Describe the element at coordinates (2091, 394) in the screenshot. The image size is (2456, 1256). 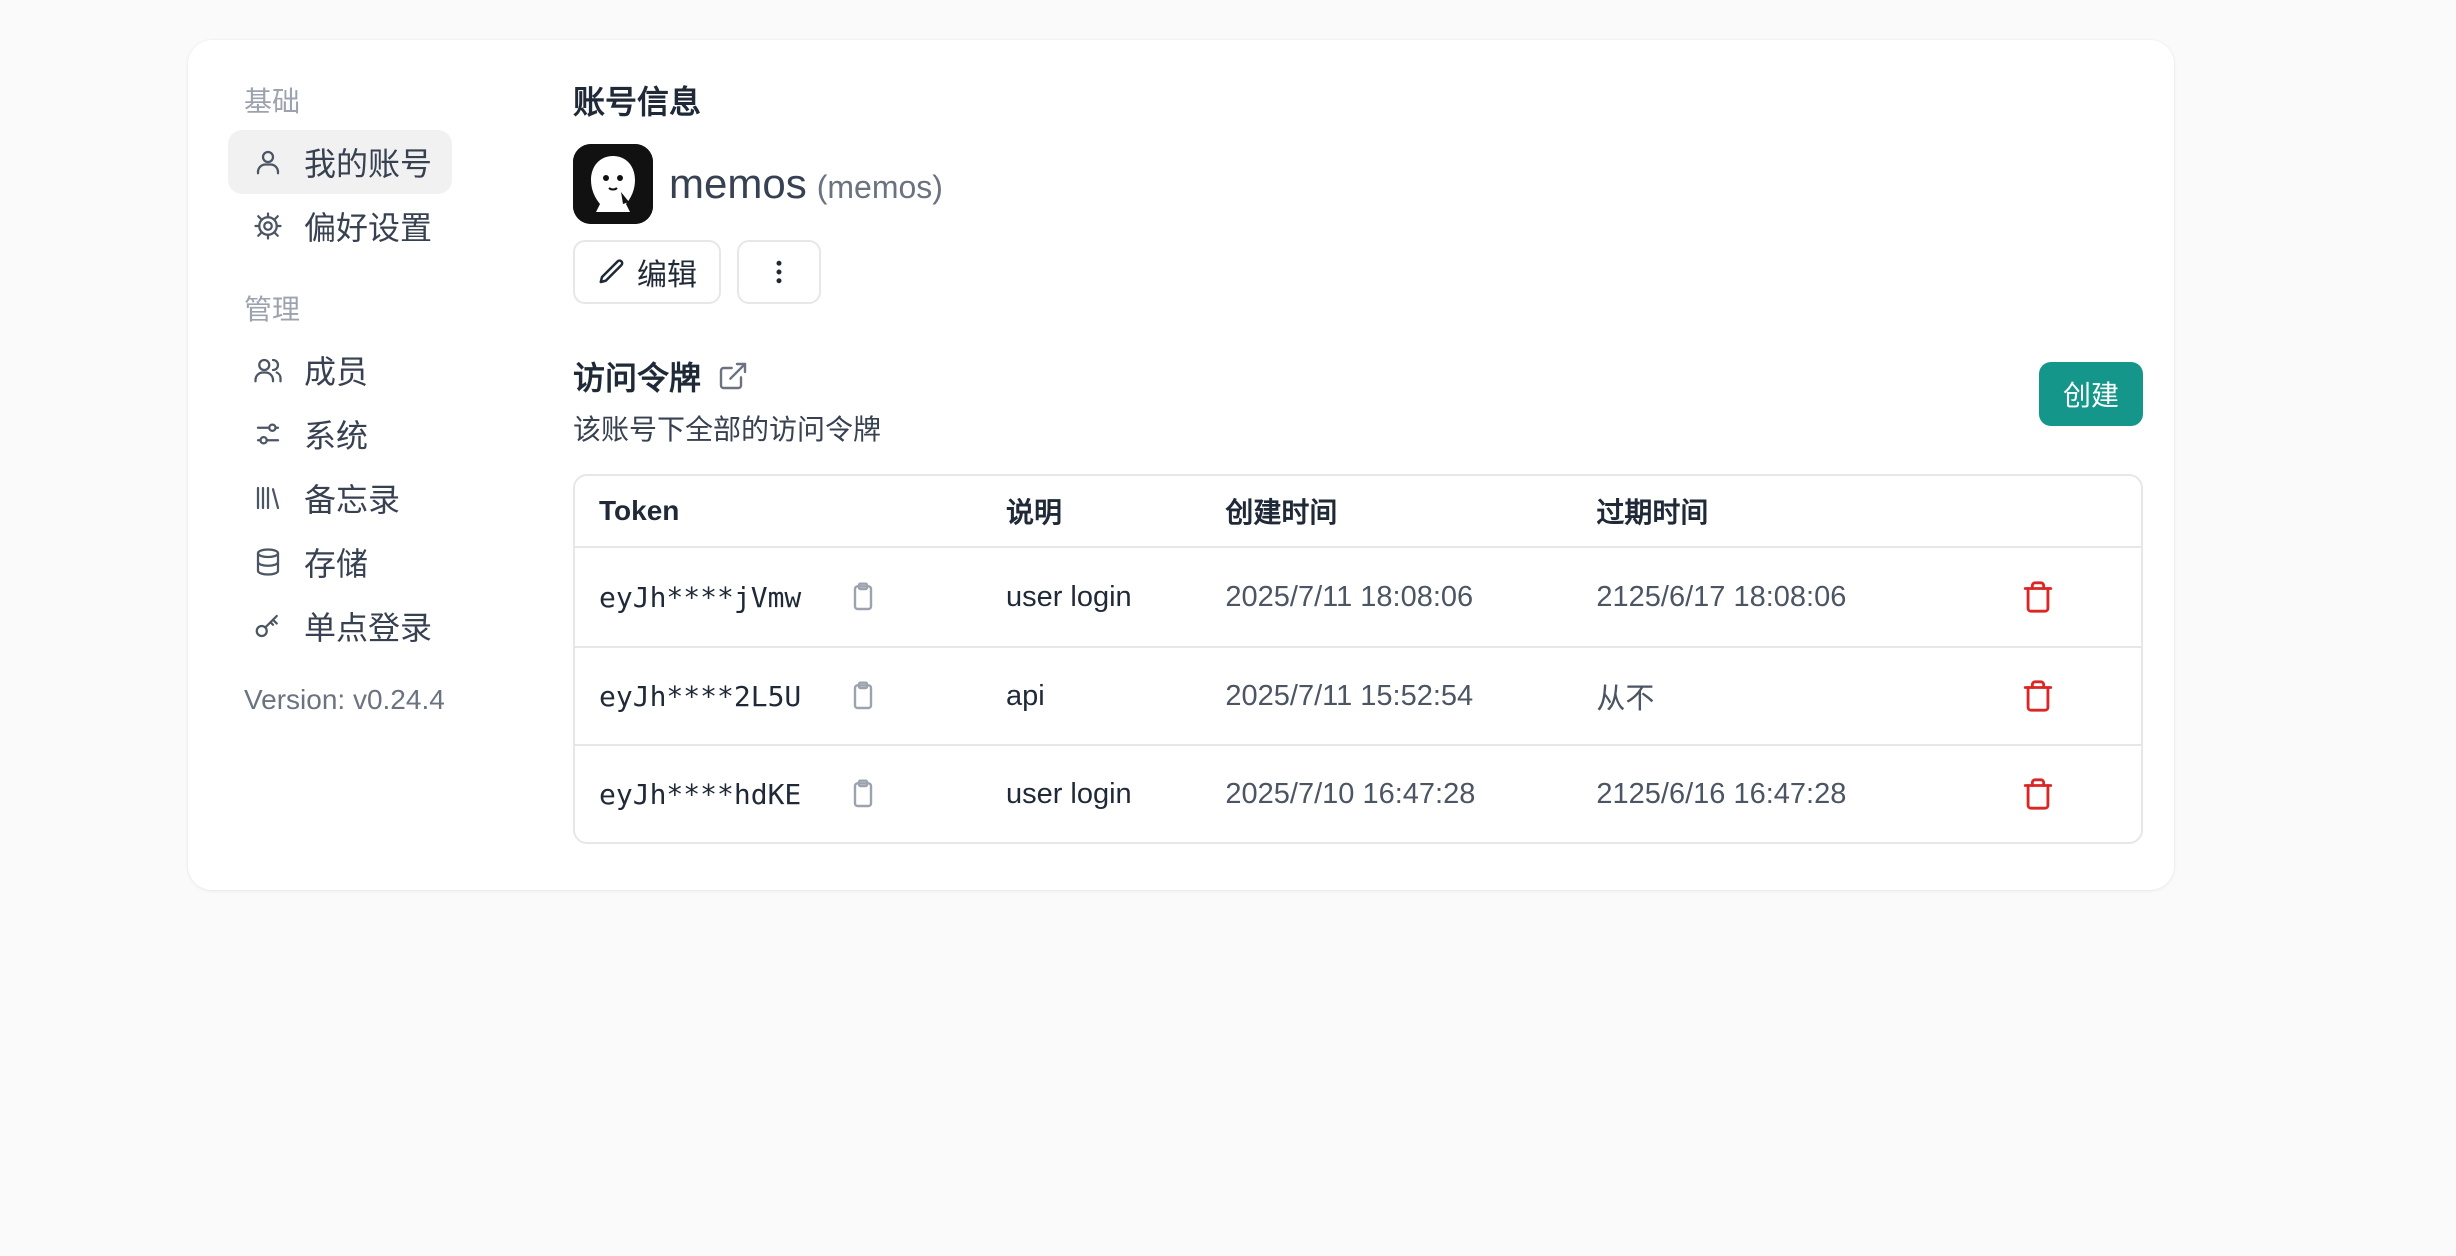
I see `create-token-button: 创建` at that location.